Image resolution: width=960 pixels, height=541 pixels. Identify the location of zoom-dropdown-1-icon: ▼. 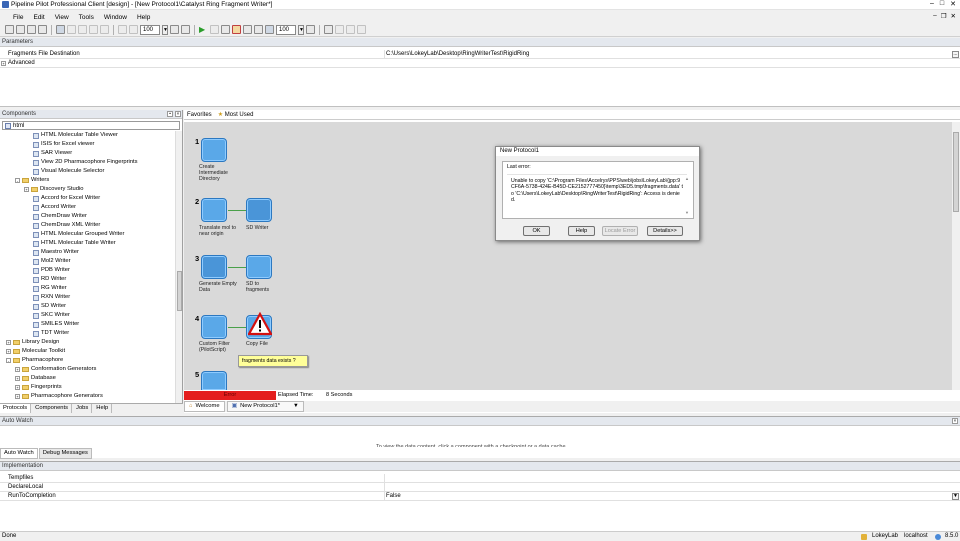
(165, 29).